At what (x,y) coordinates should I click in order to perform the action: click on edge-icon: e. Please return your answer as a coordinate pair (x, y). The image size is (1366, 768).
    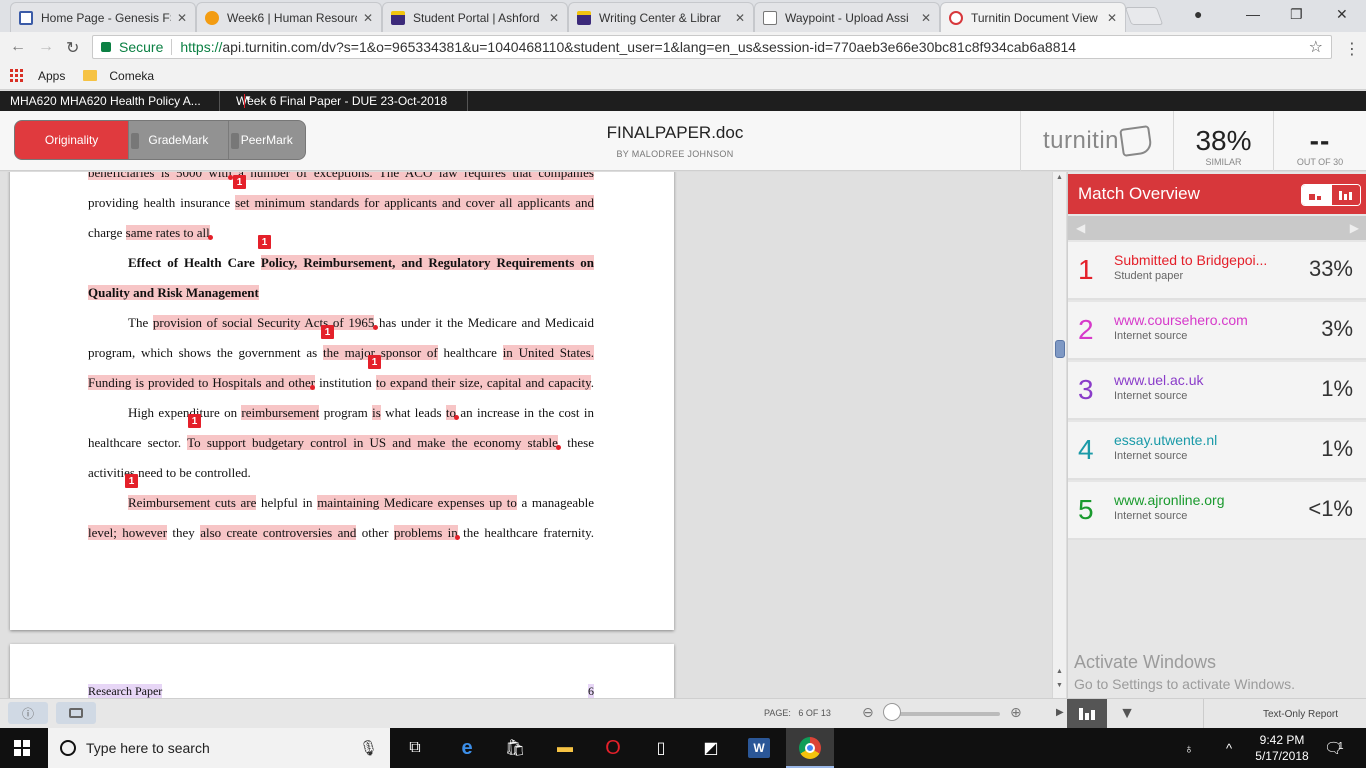
    Looking at the image, I should click on (467, 748).